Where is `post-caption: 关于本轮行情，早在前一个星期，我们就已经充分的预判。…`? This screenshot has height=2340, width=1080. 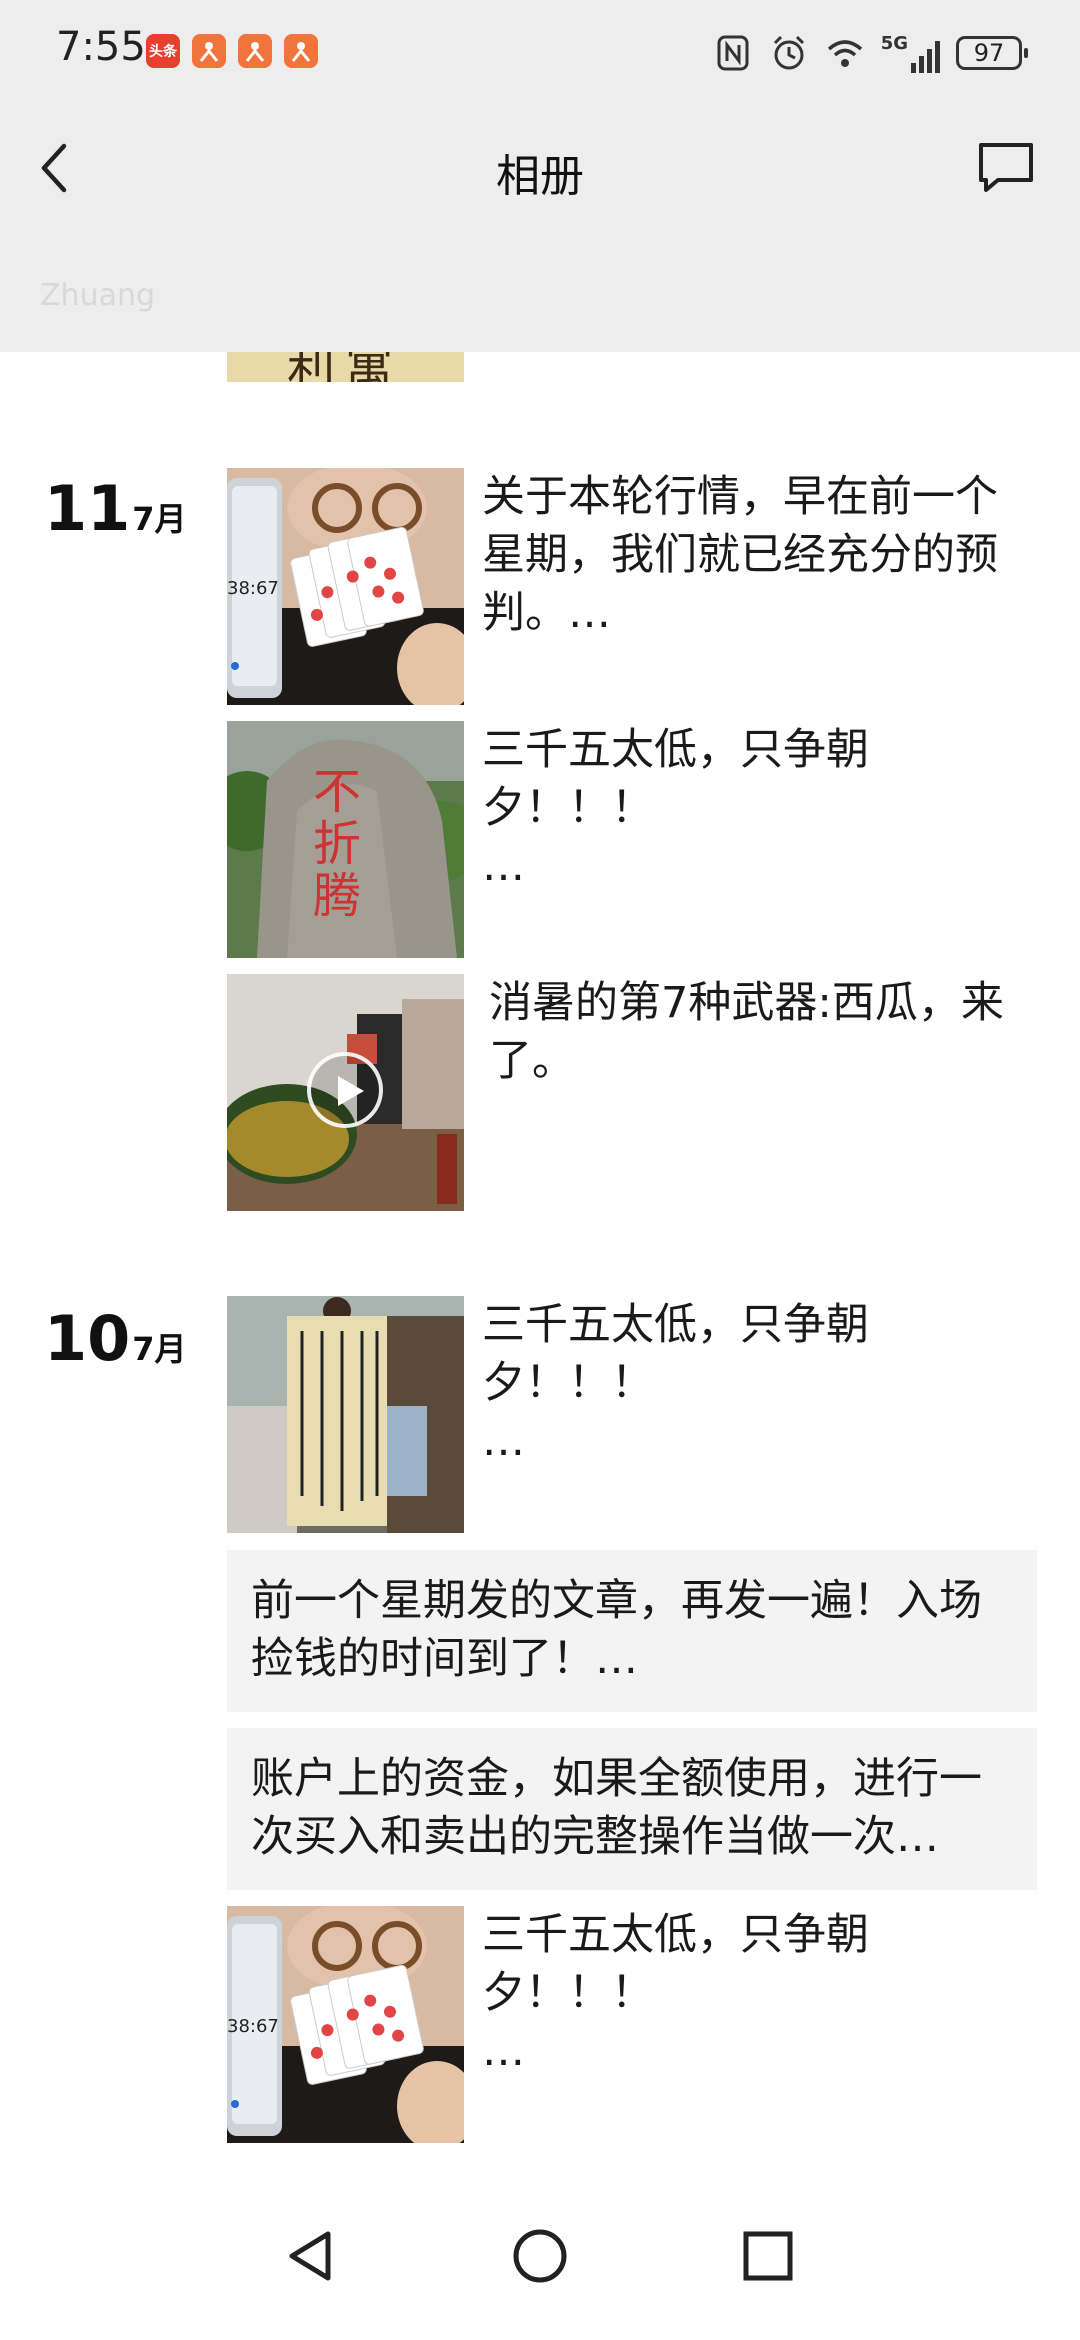 post-caption: 关于本轮行情，早在前一个星期，我们就已经充分的预判。… is located at coordinates (740, 555).